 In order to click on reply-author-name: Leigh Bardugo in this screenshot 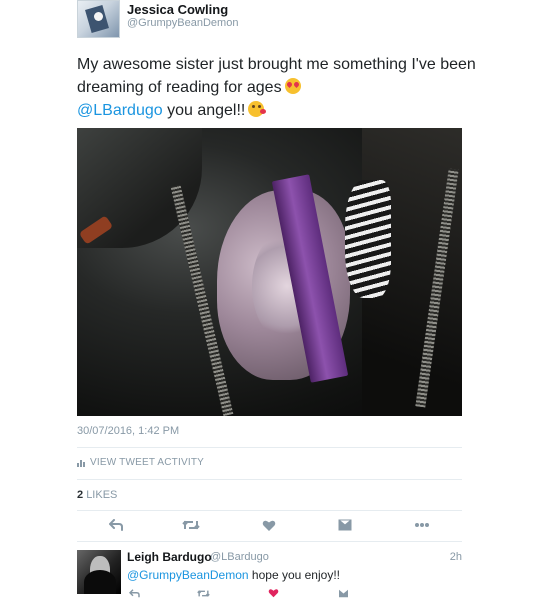, I will do `click(169, 557)`.